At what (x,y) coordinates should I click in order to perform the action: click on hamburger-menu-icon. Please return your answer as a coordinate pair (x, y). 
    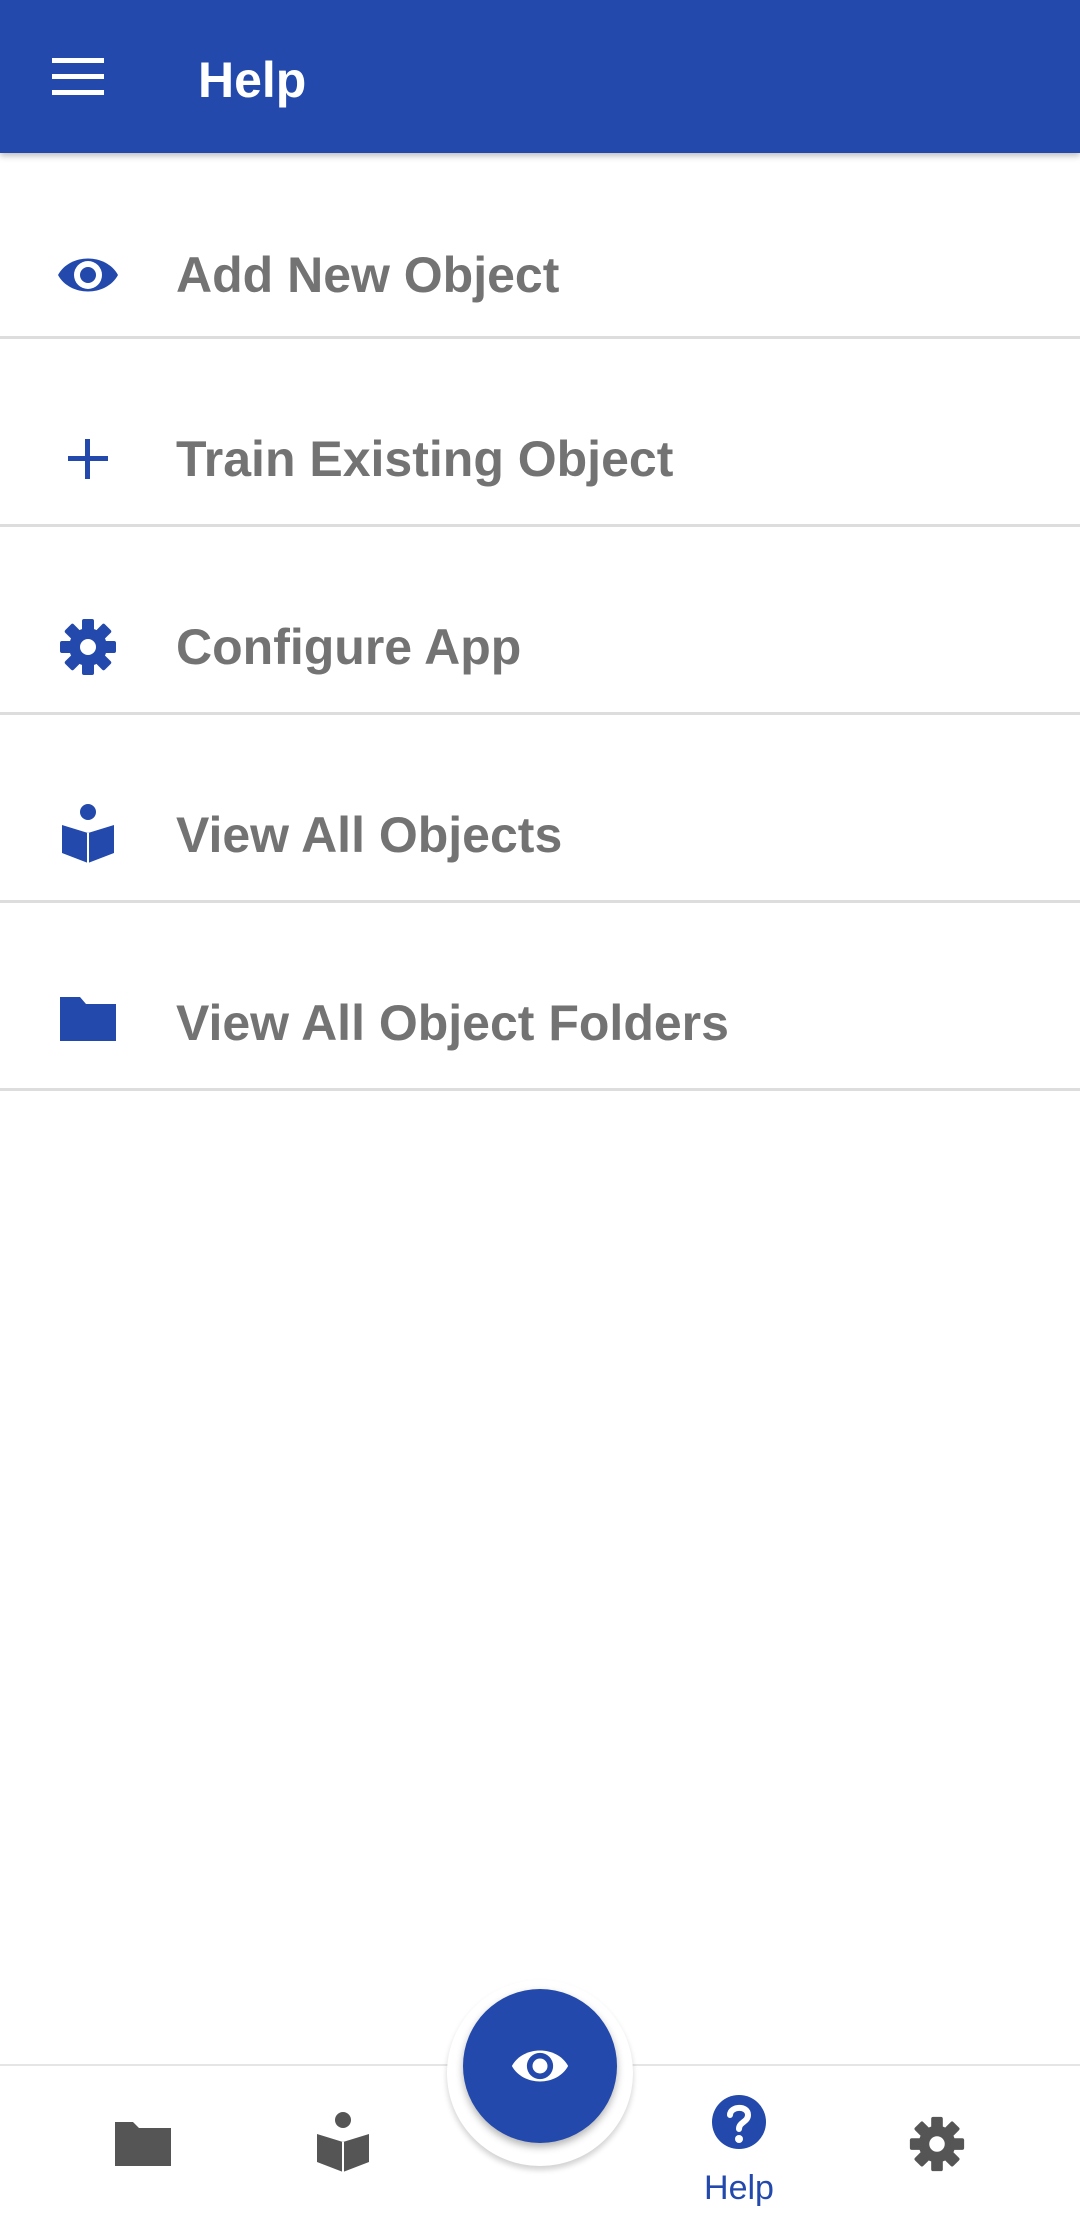
    Looking at the image, I should click on (78, 76).